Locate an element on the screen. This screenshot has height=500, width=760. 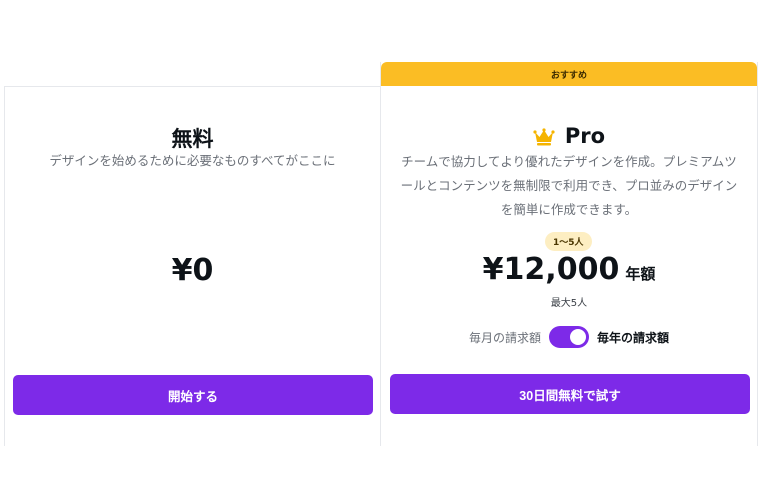
recommended-ribbon: おすすめ is located at coordinates (569, 74).